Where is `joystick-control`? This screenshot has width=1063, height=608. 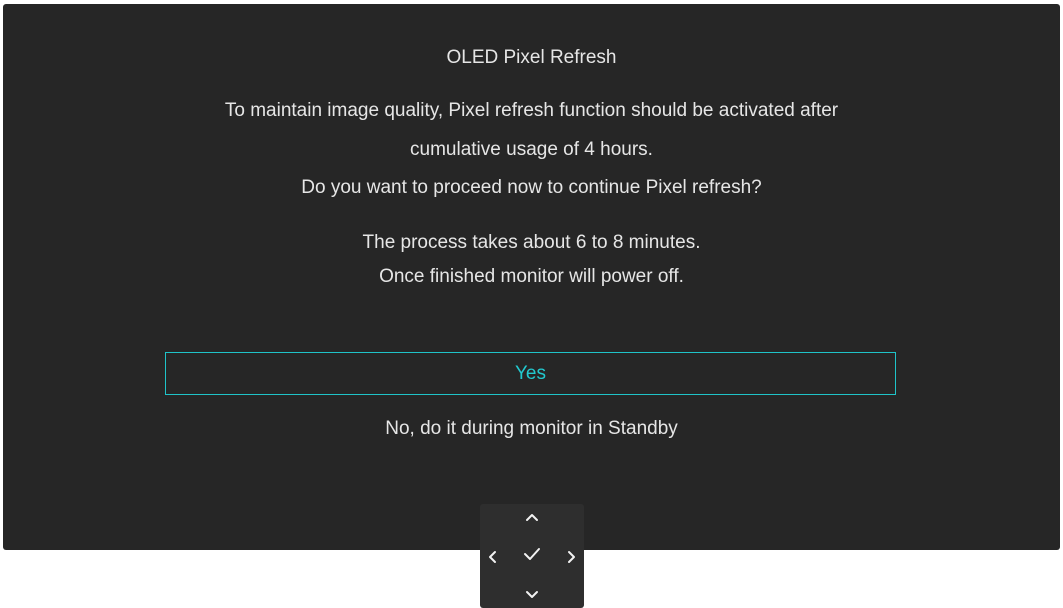 joystick-control is located at coordinates (532, 556).